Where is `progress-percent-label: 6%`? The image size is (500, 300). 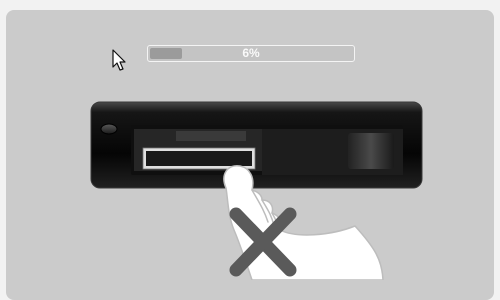 progress-percent-label: 6% is located at coordinates (251, 53).